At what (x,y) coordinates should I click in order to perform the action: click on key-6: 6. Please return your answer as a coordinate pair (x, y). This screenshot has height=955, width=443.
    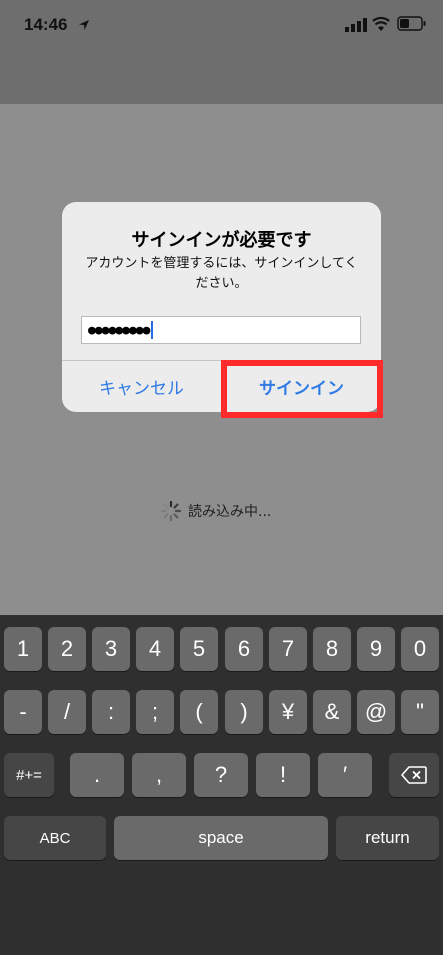
    Looking at the image, I should click on (244, 649).